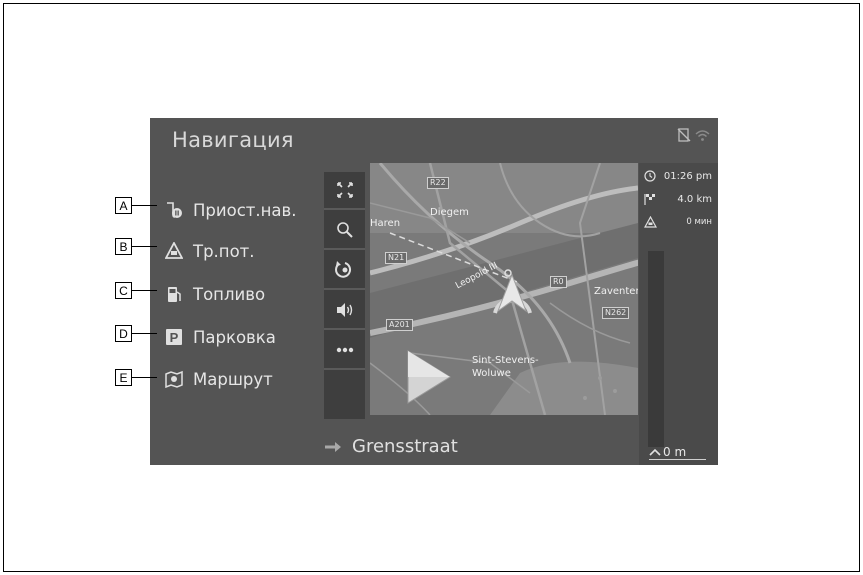  I want to click on fuel-icon, so click(174, 294).